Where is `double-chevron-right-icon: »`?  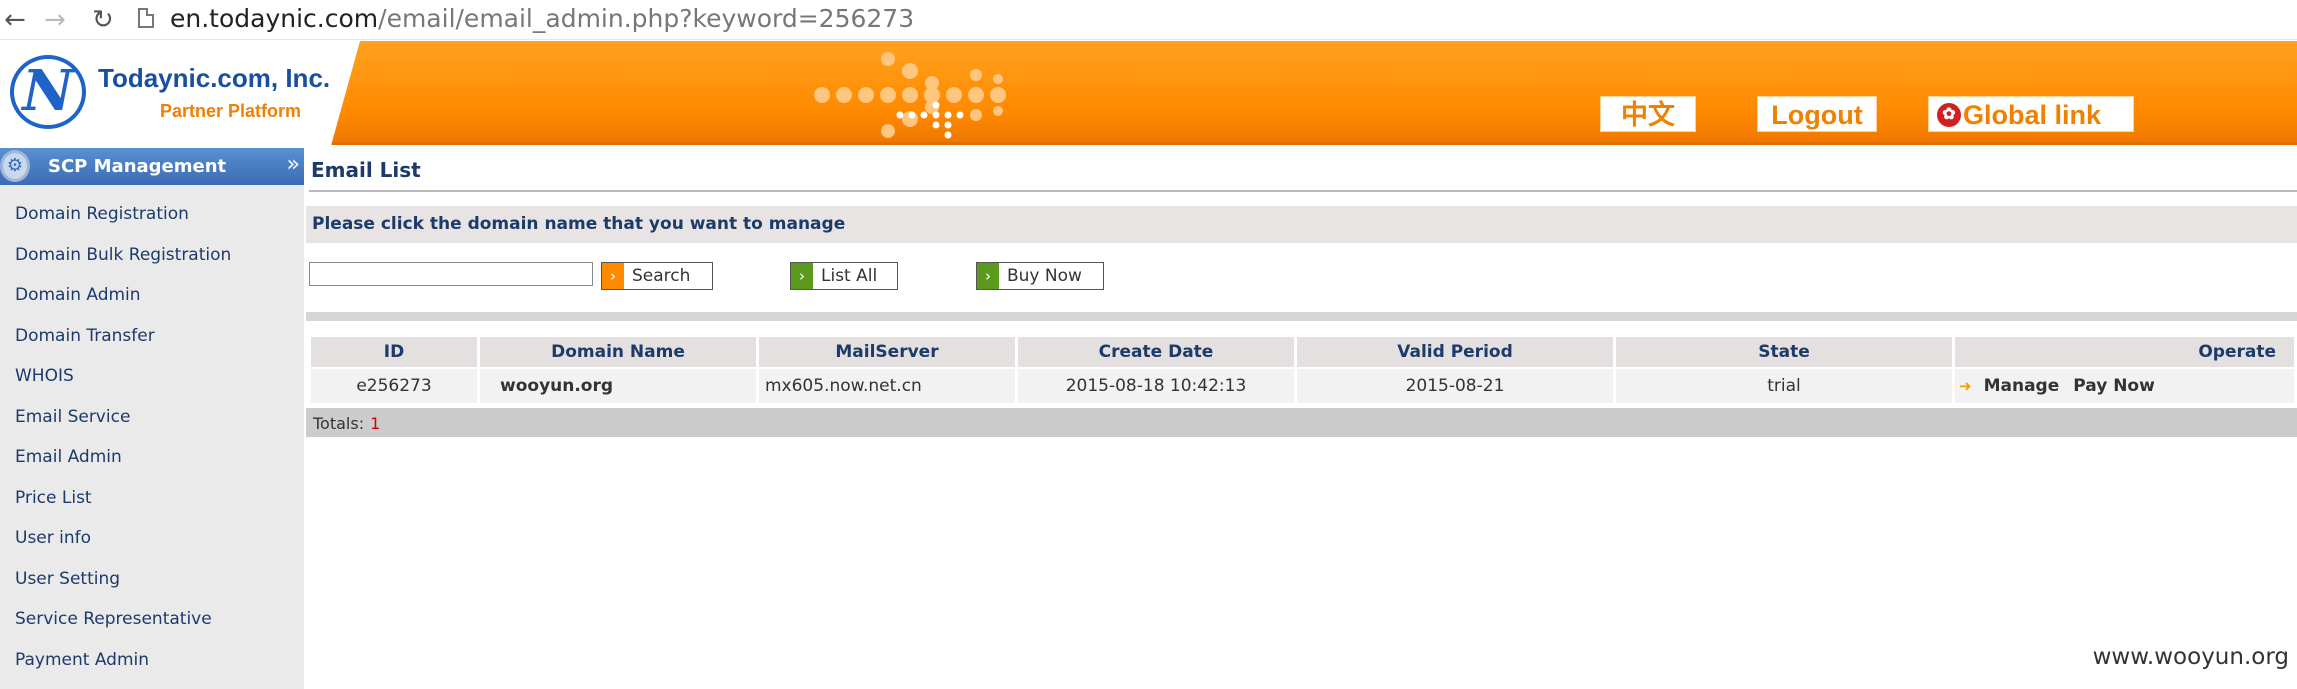
double-chevron-right-icon: » is located at coordinates (293, 165).